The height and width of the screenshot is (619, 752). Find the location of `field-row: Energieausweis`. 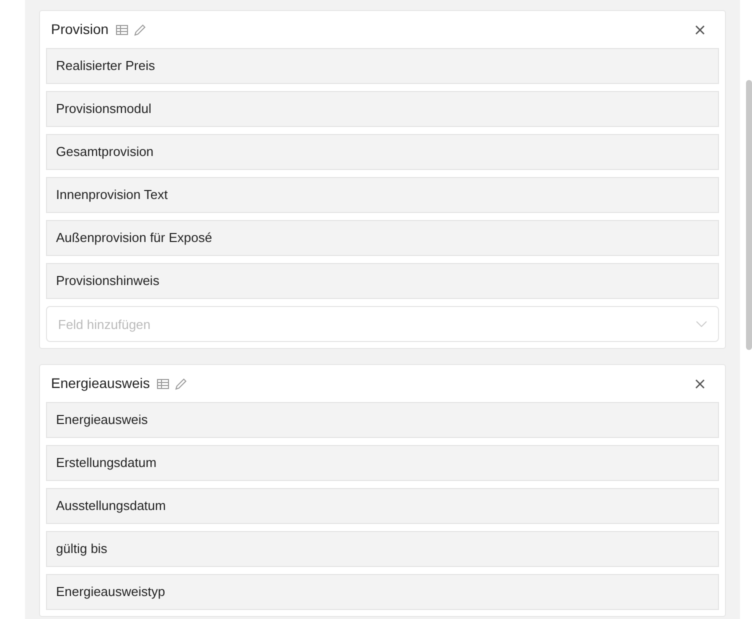

field-row: Energieausweis is located at coordinates (382, 420).